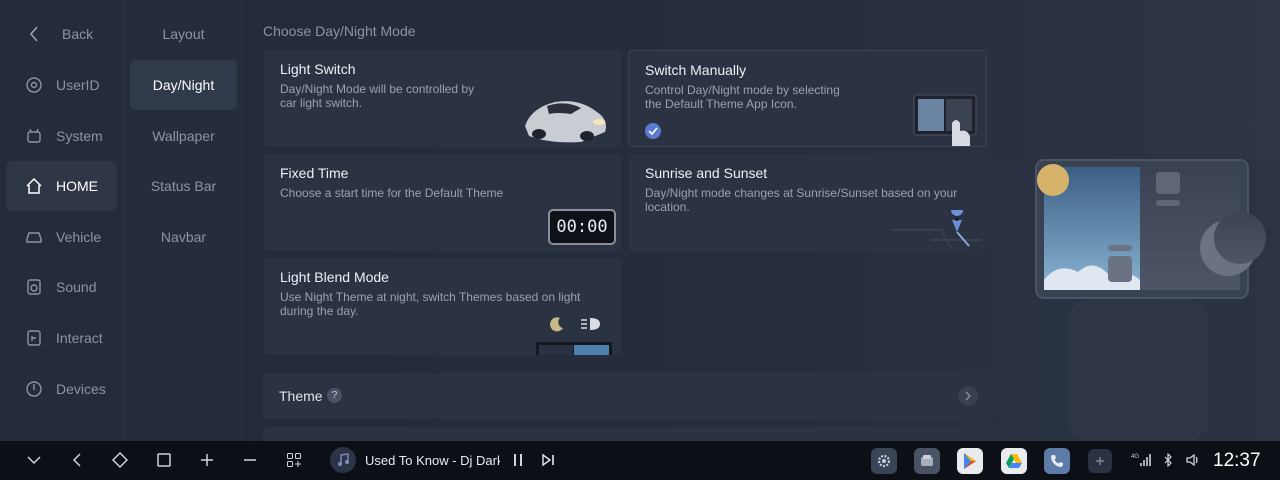 This screenshot has width=1280, height=480. I want to click on signal-label: 4G, so click(1135, 457).